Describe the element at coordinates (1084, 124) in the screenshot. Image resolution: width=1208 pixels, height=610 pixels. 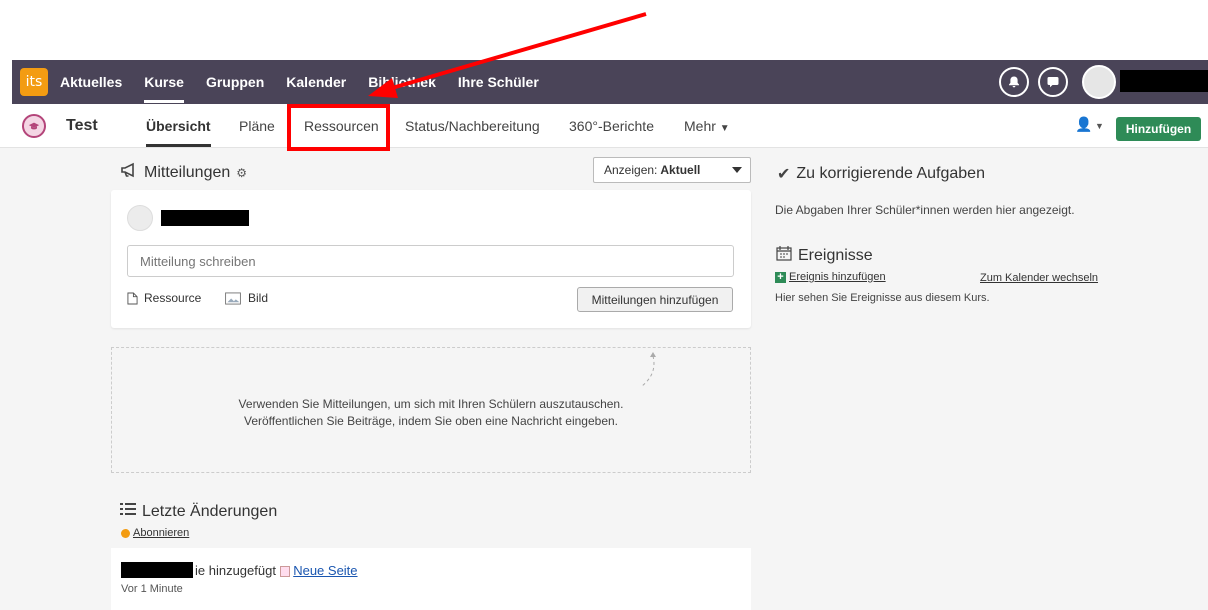
I see `person-icon: 👤` at that location.